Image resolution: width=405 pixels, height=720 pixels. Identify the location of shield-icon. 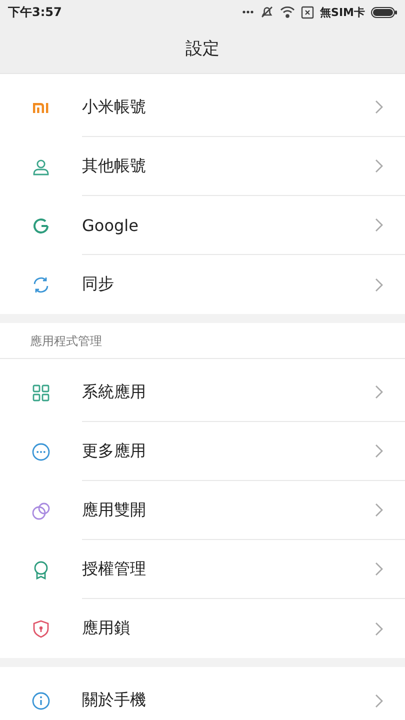
(41, 628).